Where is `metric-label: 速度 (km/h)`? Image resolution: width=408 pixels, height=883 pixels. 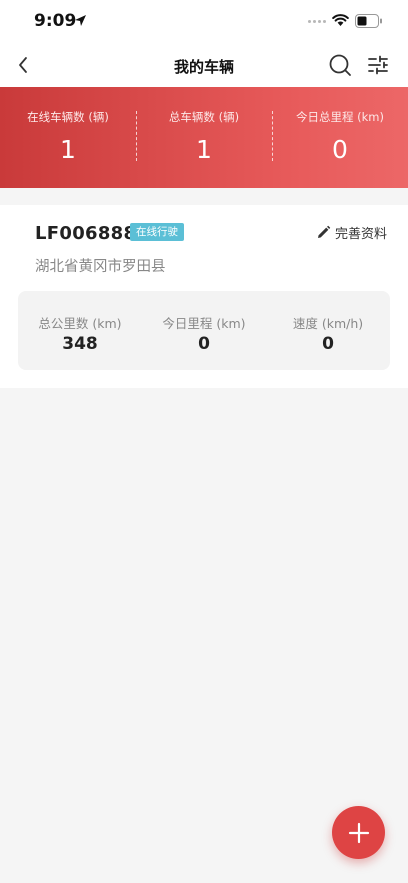 metric-label: 速度 (km/h) is located at coordinates (328, 323).